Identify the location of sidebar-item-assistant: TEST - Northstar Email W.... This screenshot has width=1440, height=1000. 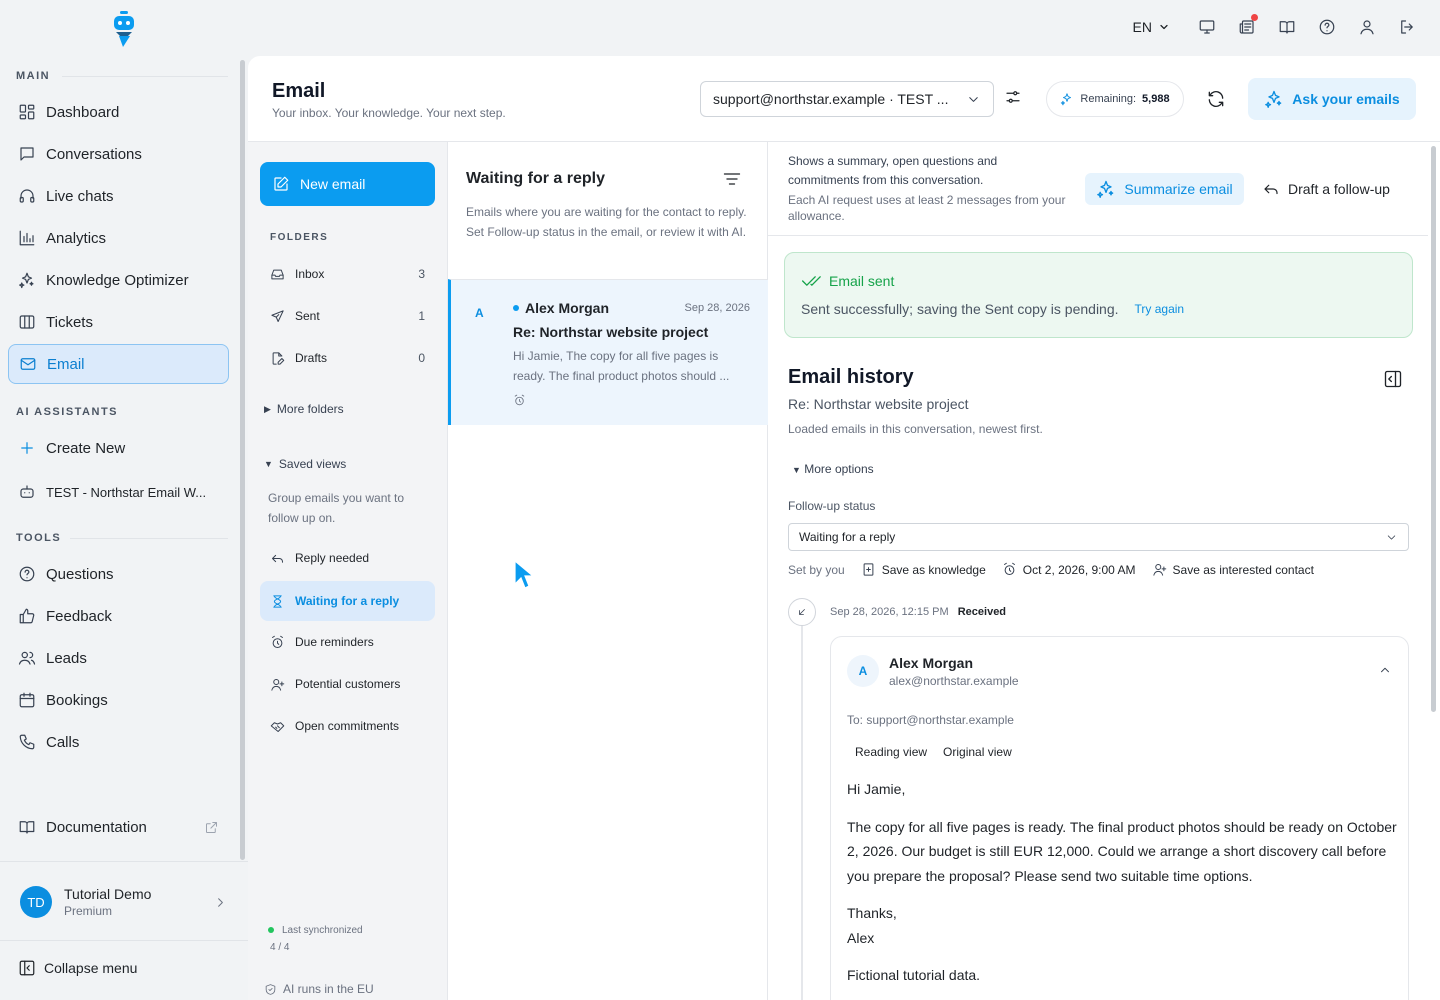
(118, 492).